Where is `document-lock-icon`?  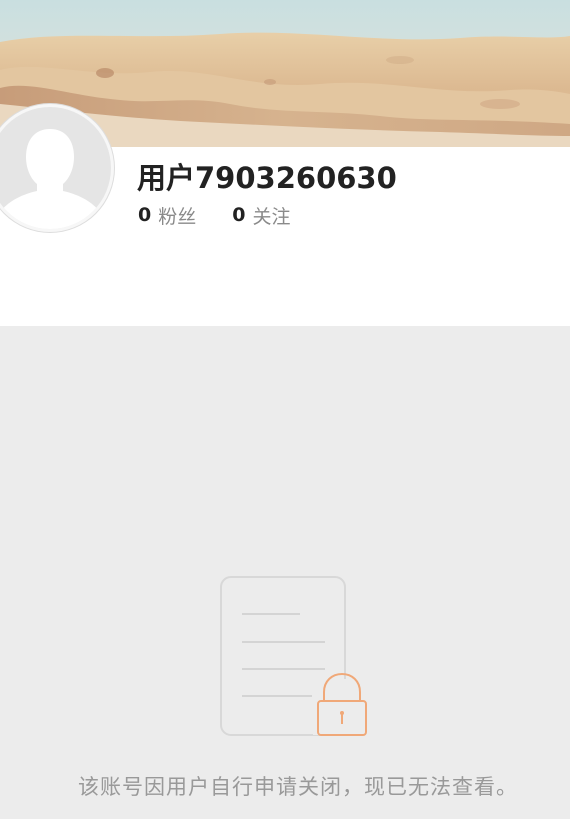 document-lock-icon is located at coordinates (294, 657).